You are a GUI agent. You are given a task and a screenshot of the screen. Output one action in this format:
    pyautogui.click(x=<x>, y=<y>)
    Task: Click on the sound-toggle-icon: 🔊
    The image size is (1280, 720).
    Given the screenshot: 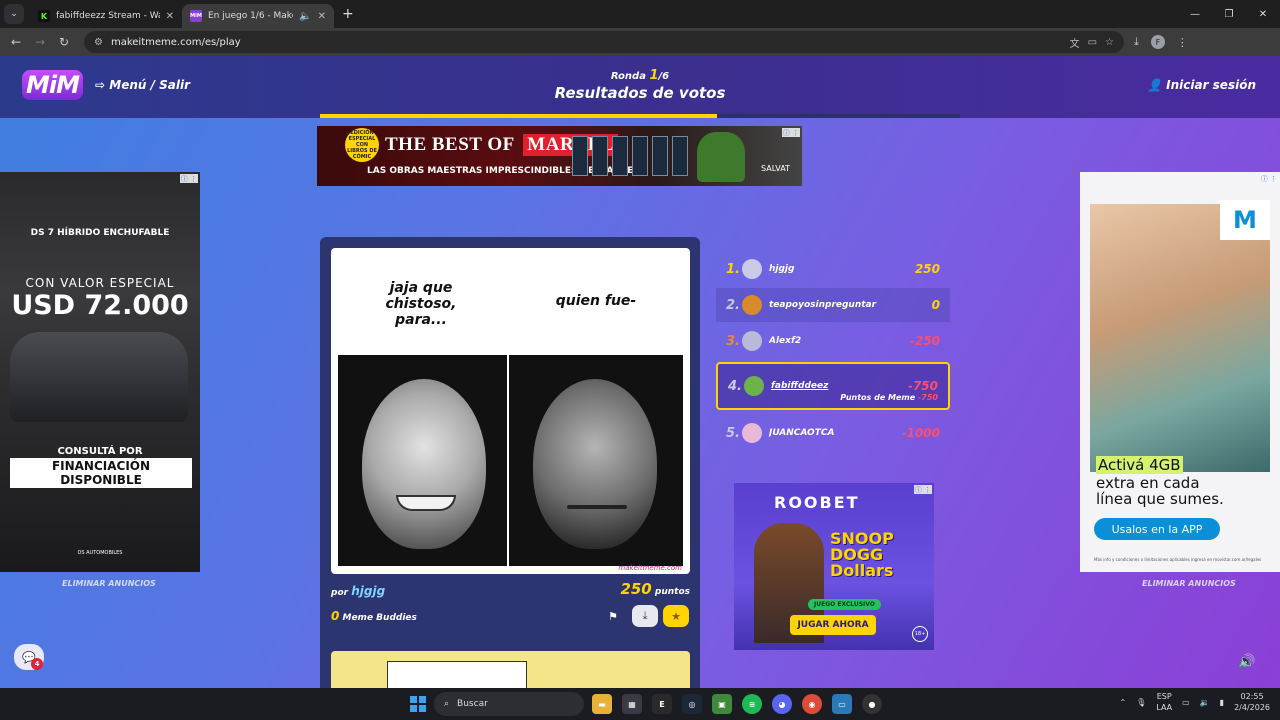 What is the action you would take?
    pyautogui.click(x=1246, y=662)
    